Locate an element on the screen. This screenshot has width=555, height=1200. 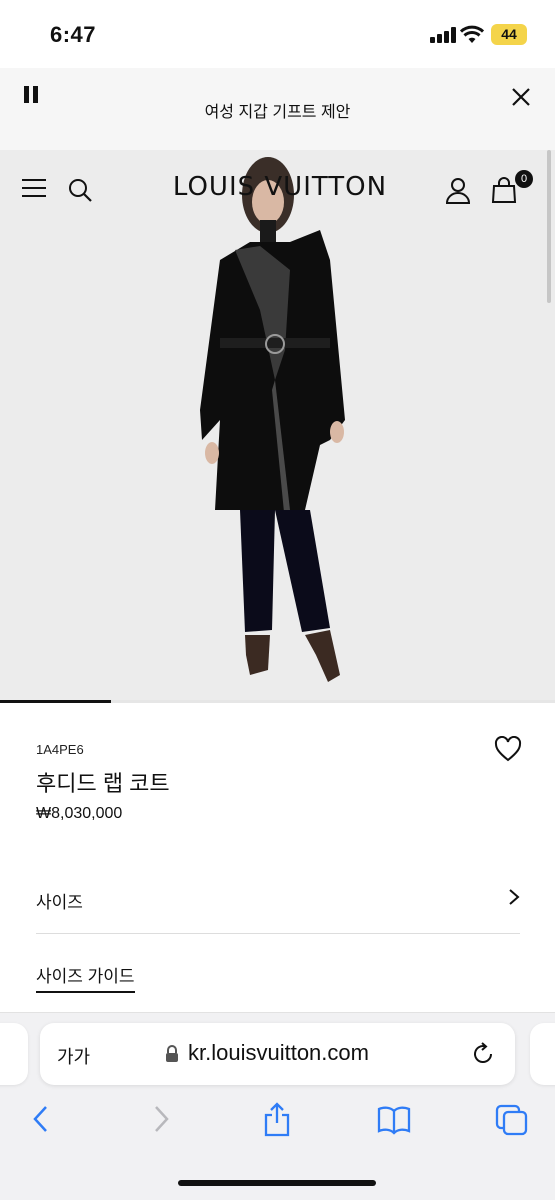
reload-icon is located at coordinates (483, 1054).